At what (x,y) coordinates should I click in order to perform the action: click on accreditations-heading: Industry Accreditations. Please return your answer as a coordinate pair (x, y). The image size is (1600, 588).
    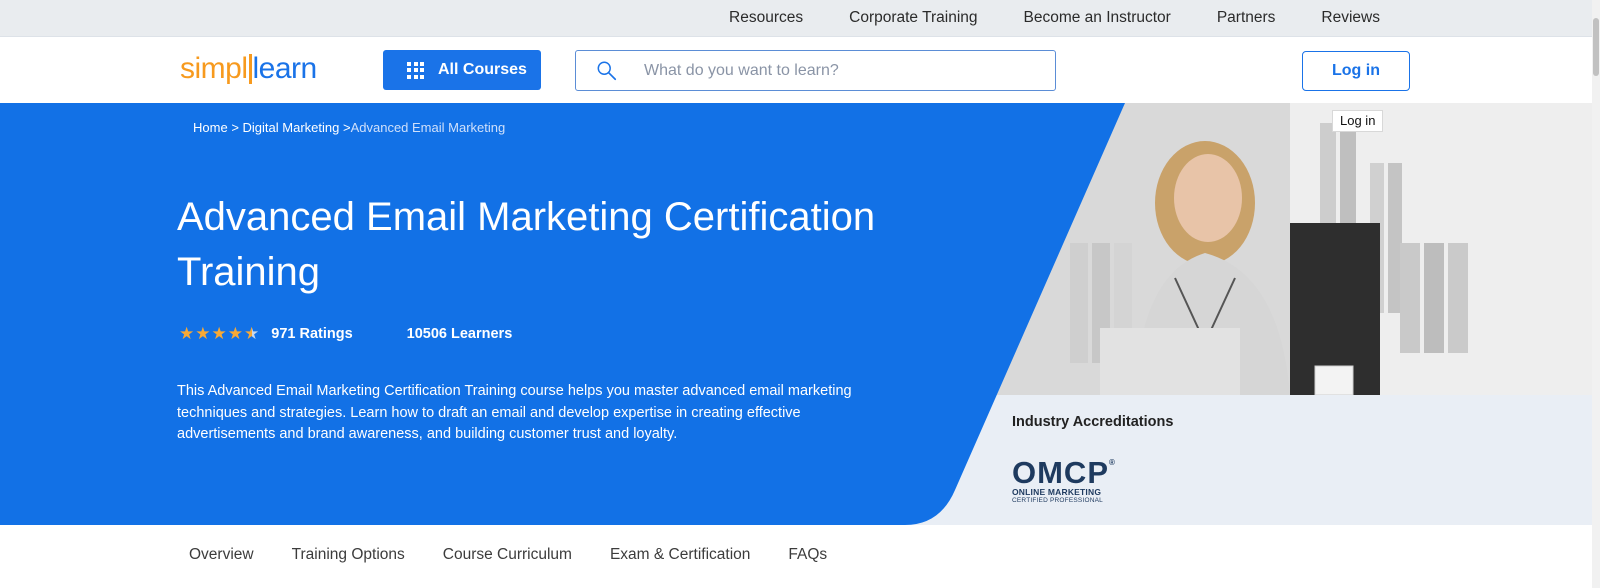
    Looking at the image, I should click on (1093, 422).